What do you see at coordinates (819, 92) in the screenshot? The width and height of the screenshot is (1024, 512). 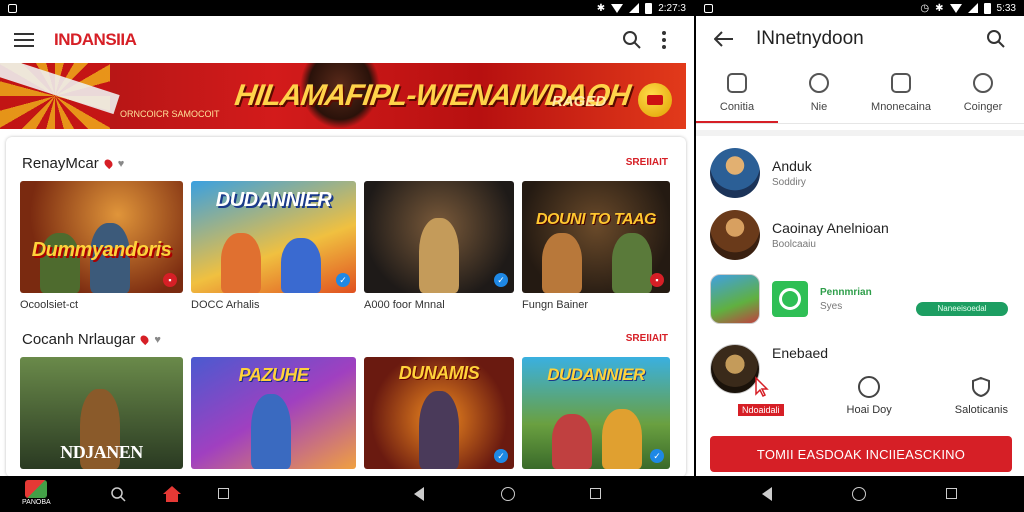 I see `tab-nie: Nie` at bounding box center [819, 92].